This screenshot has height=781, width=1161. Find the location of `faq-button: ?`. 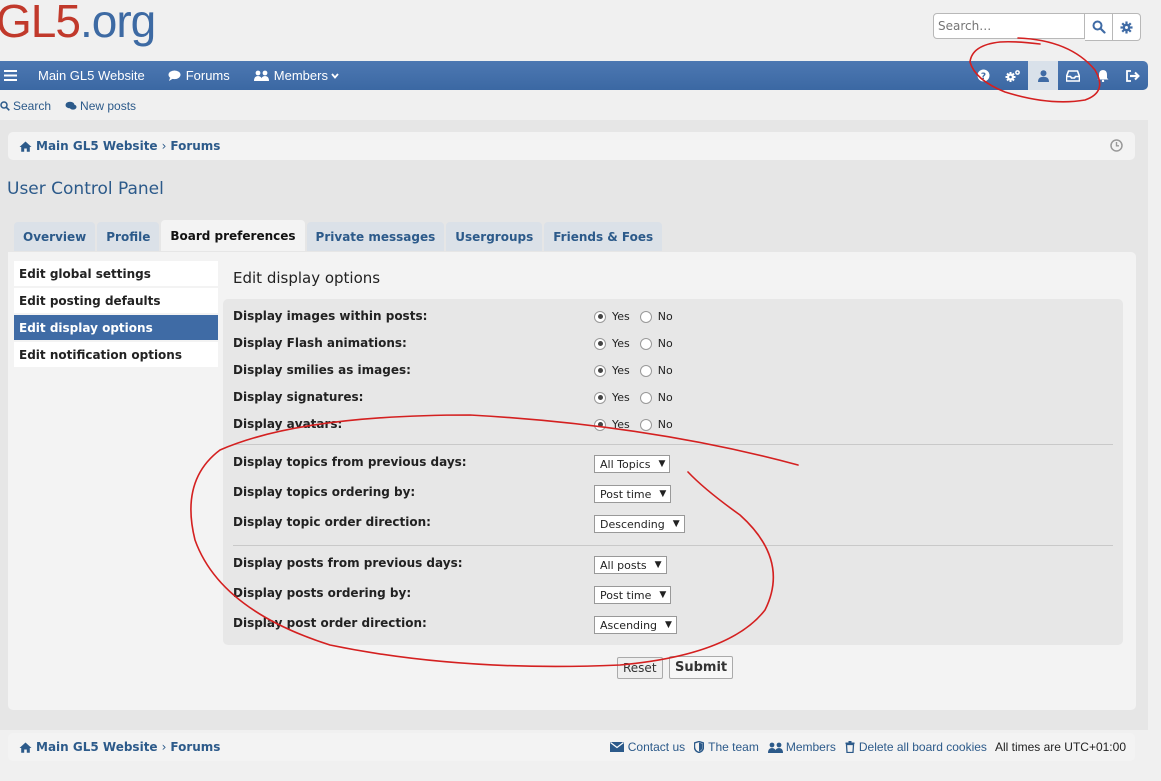

faq-button: ? is located at coordinates (983, 75).